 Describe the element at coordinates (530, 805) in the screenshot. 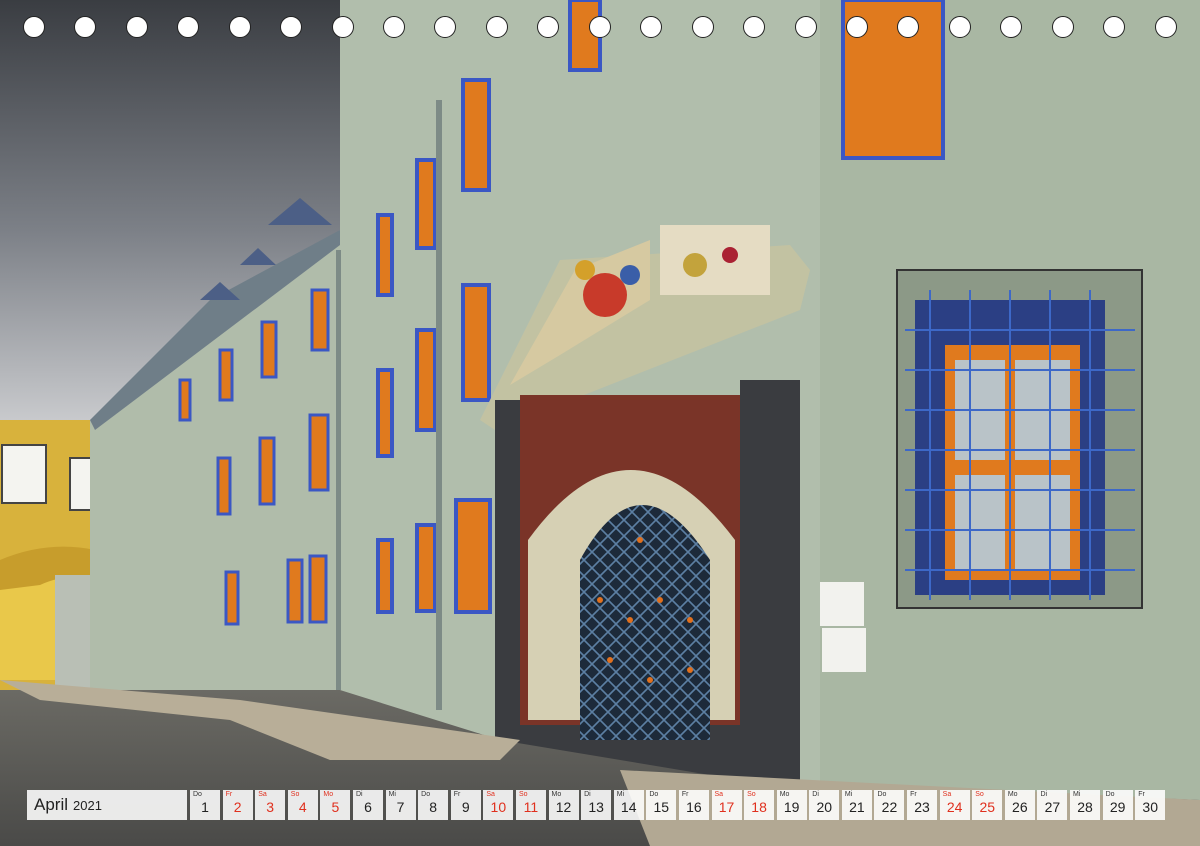

I see `day-cell: So 11` at that location.